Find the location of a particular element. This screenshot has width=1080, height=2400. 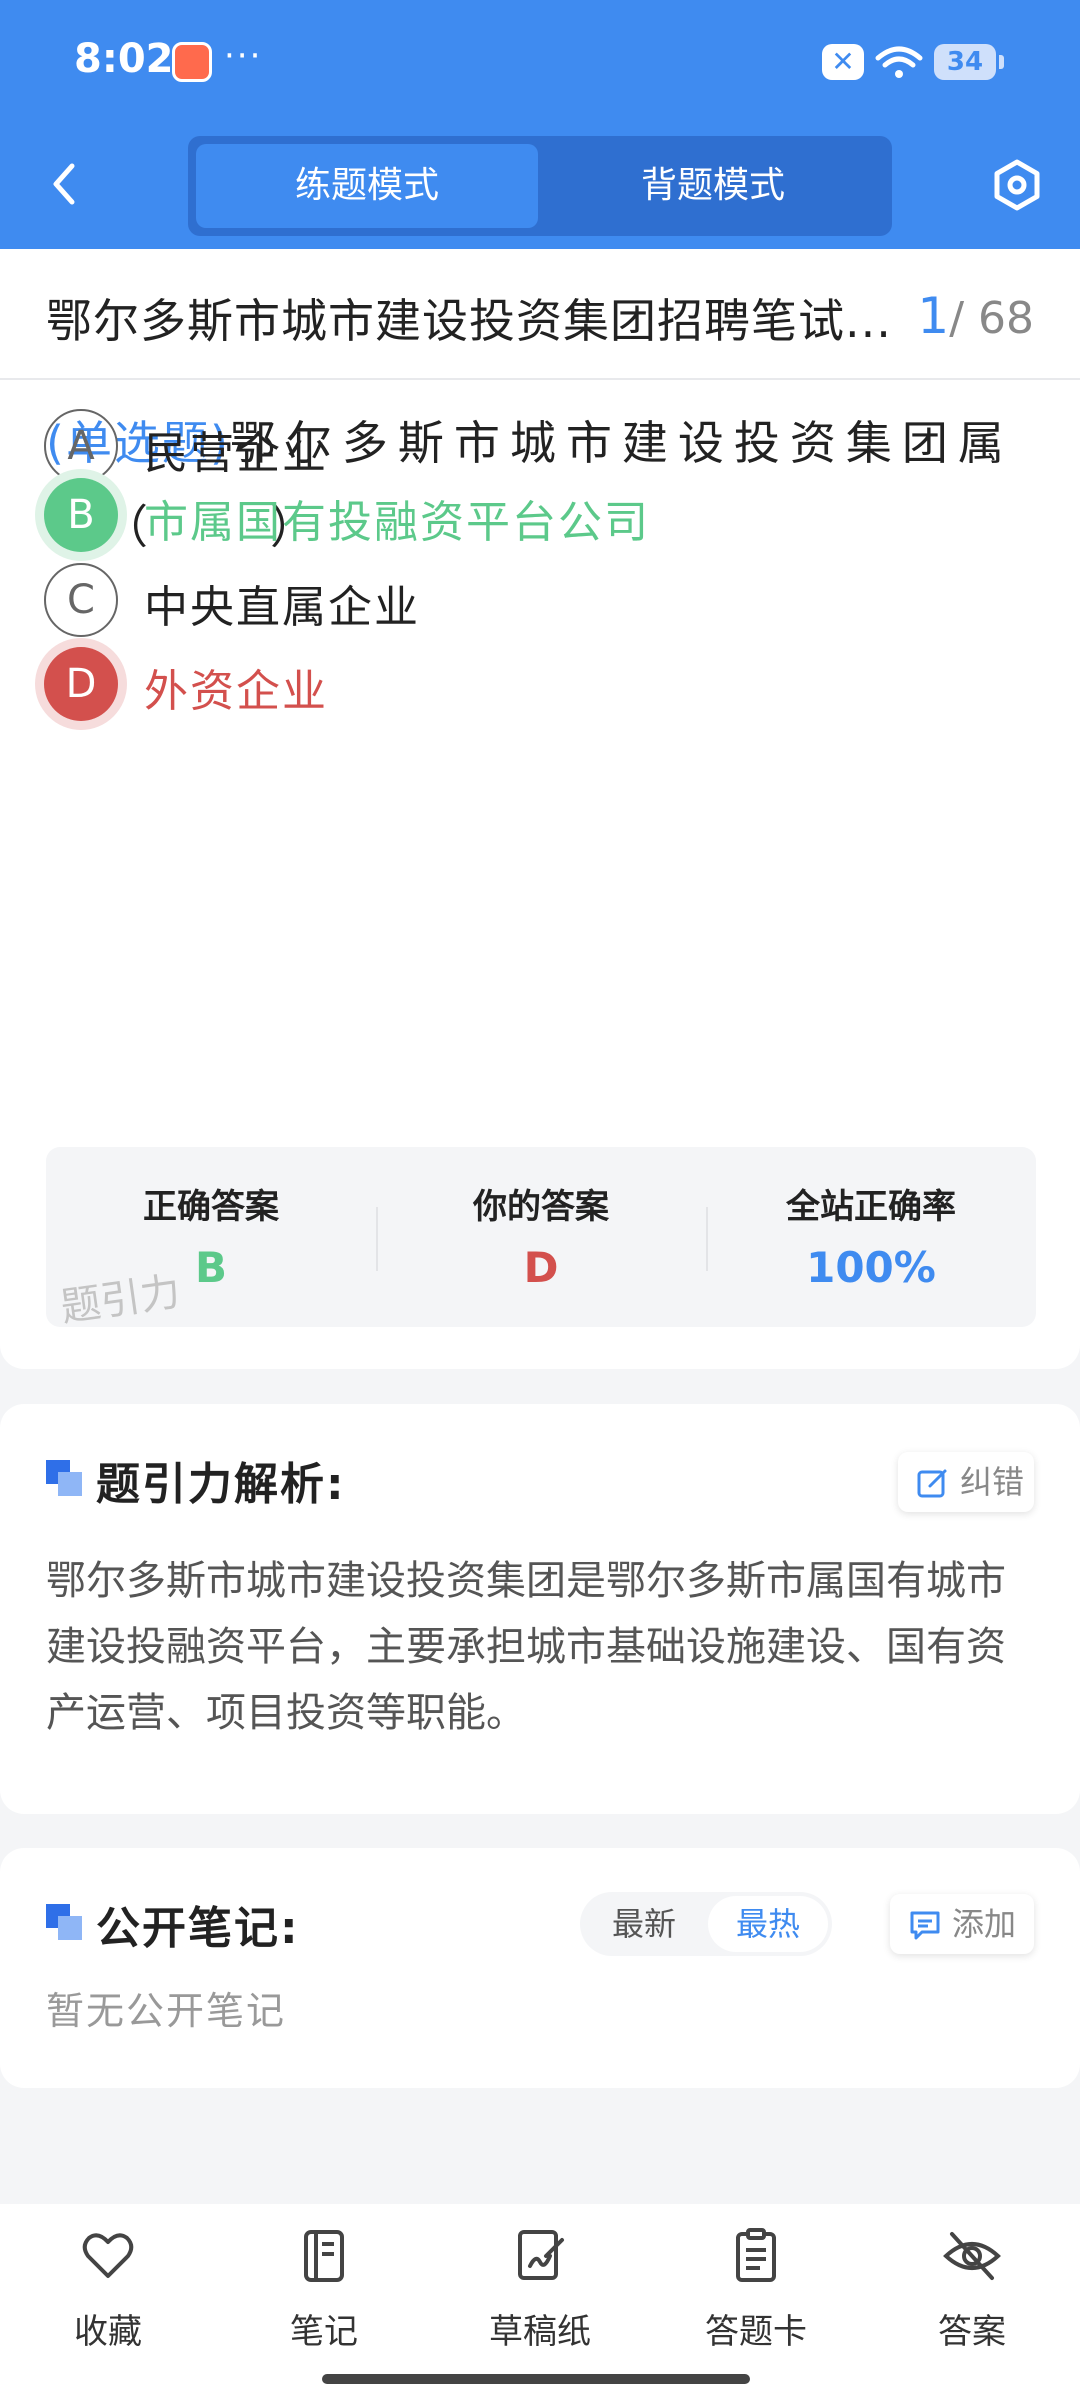

option-text: 外资企业 is located at coordinates (236, 691).